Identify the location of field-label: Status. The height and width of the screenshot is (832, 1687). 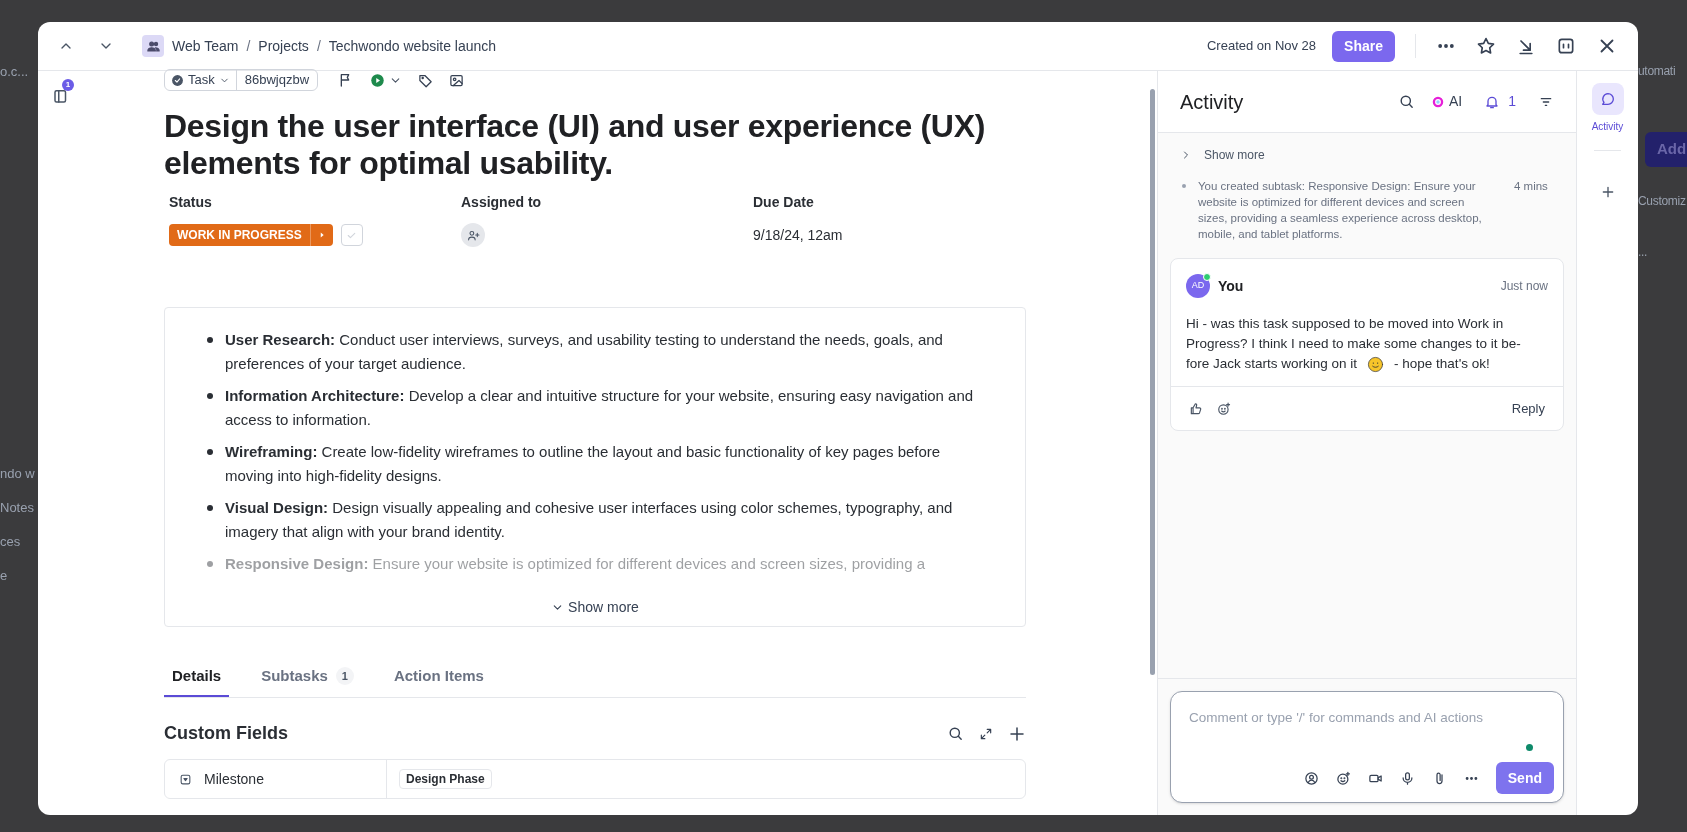
(191, 202).